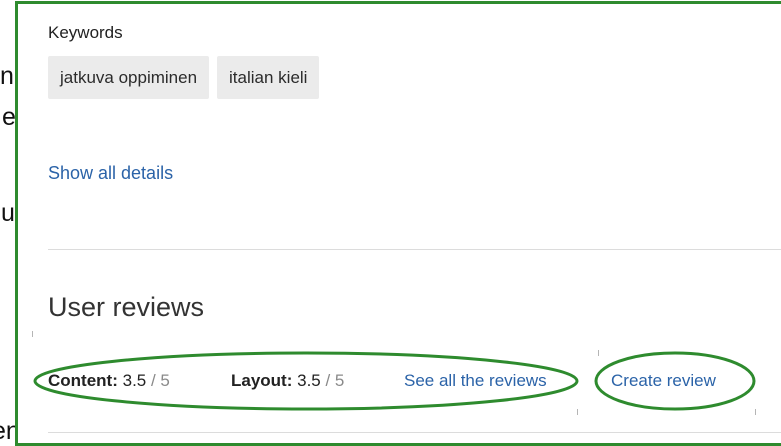 The image size is (781, 446). Describe the element at coordinates (83, 380) in the screenshot. I see `content-rating-label: Content:` at that location.